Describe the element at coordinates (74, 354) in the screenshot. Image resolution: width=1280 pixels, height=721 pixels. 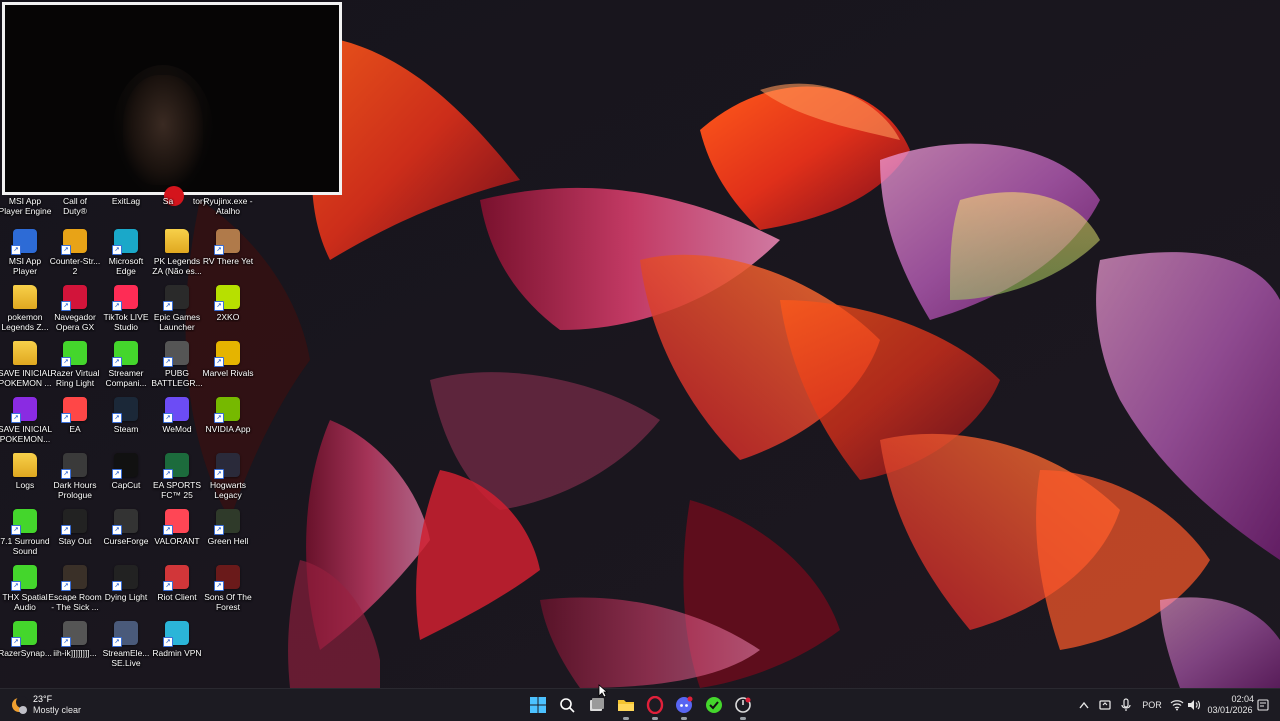
I see `razer-ring-light-icon: ↗` at that location.